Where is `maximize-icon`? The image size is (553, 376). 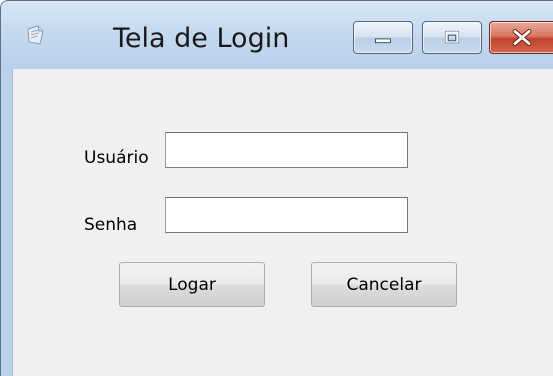
maximize-icon is located at coordinates (452, 37).